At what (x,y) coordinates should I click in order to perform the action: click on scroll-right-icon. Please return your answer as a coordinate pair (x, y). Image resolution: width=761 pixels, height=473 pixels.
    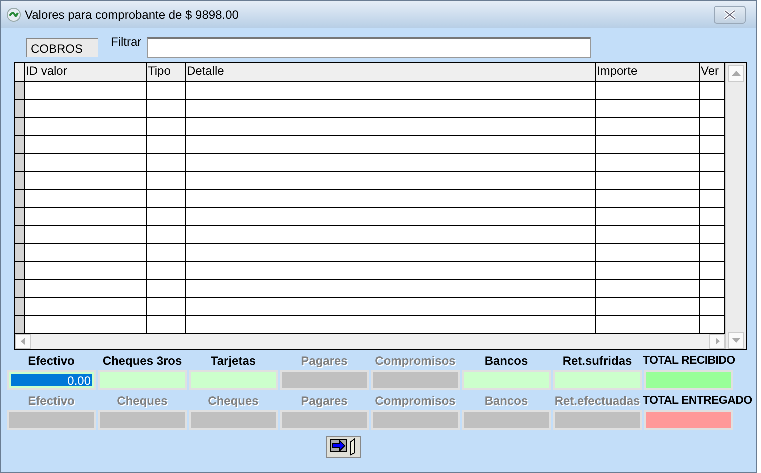
    Looking at the image, I should click on (717, 341).